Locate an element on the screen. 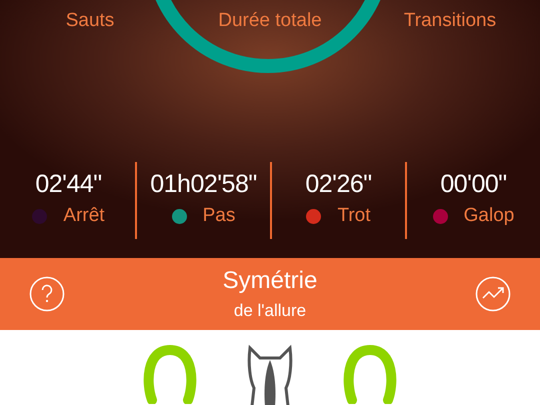 The image size is (540, 405). gait-duration: 02'26" is located at coordinates (338, 184).